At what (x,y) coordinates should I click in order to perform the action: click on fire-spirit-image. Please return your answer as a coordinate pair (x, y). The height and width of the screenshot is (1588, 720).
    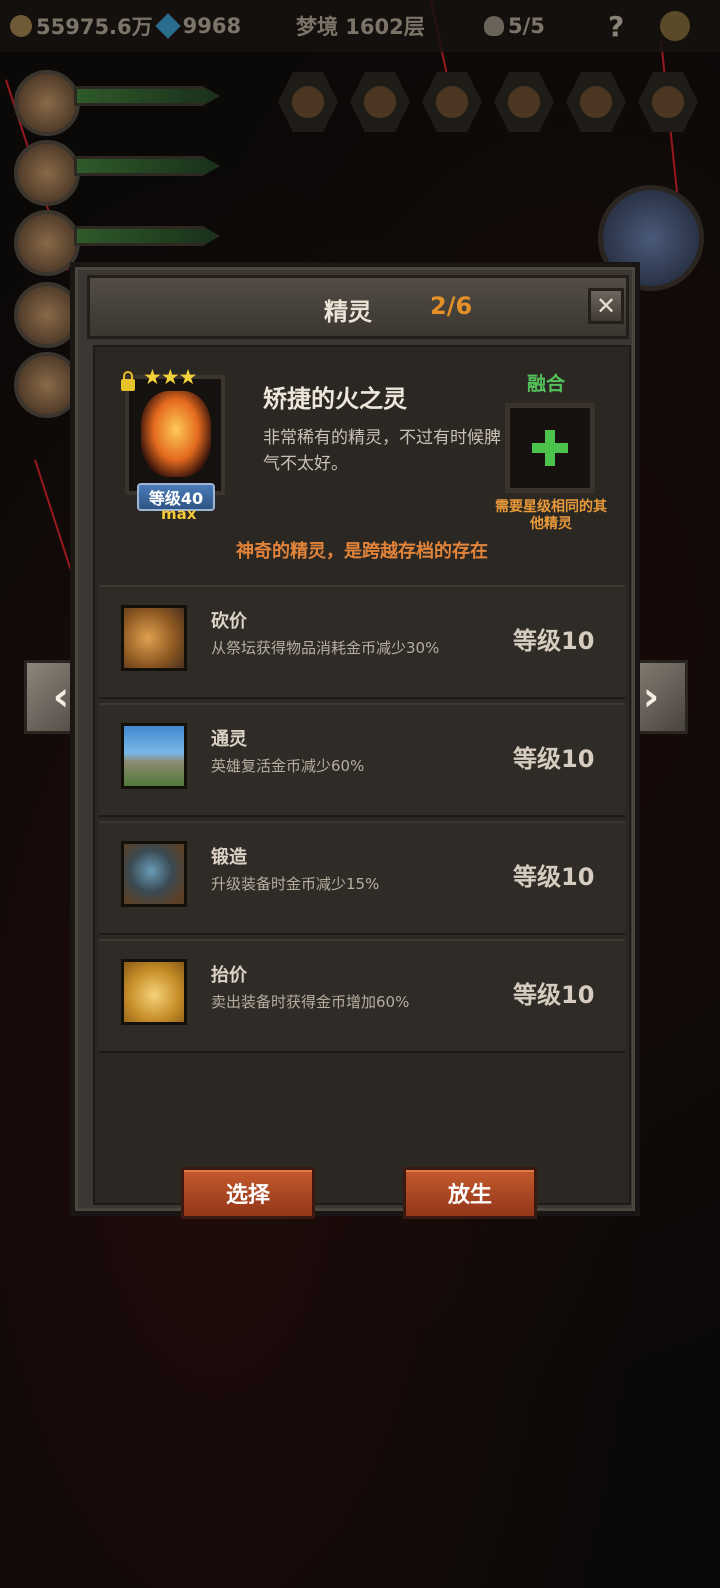
    Looking at the image, I should click on (176, 434).